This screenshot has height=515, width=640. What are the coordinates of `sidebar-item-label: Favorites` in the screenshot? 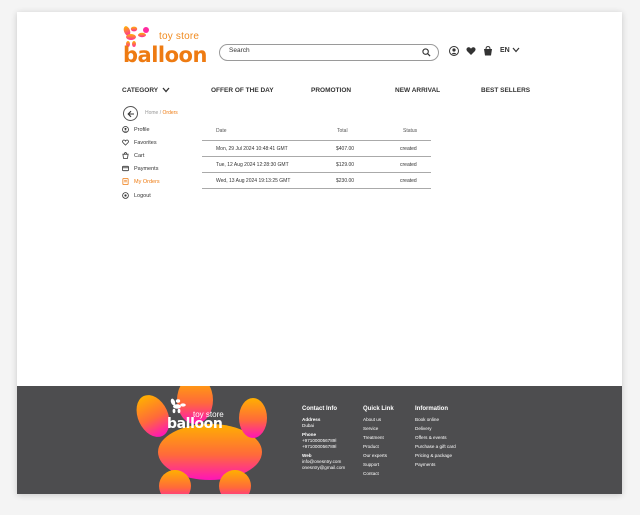 It's located at (145, 143).